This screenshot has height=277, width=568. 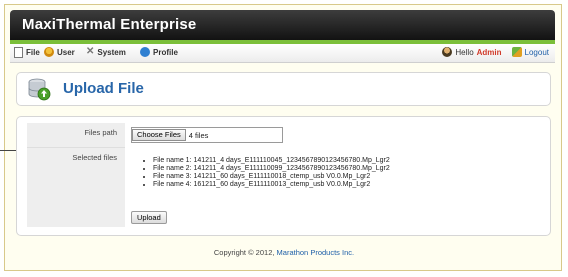 I want to click on user-box: Hello Admin Logout, so click(x=495, y=52).